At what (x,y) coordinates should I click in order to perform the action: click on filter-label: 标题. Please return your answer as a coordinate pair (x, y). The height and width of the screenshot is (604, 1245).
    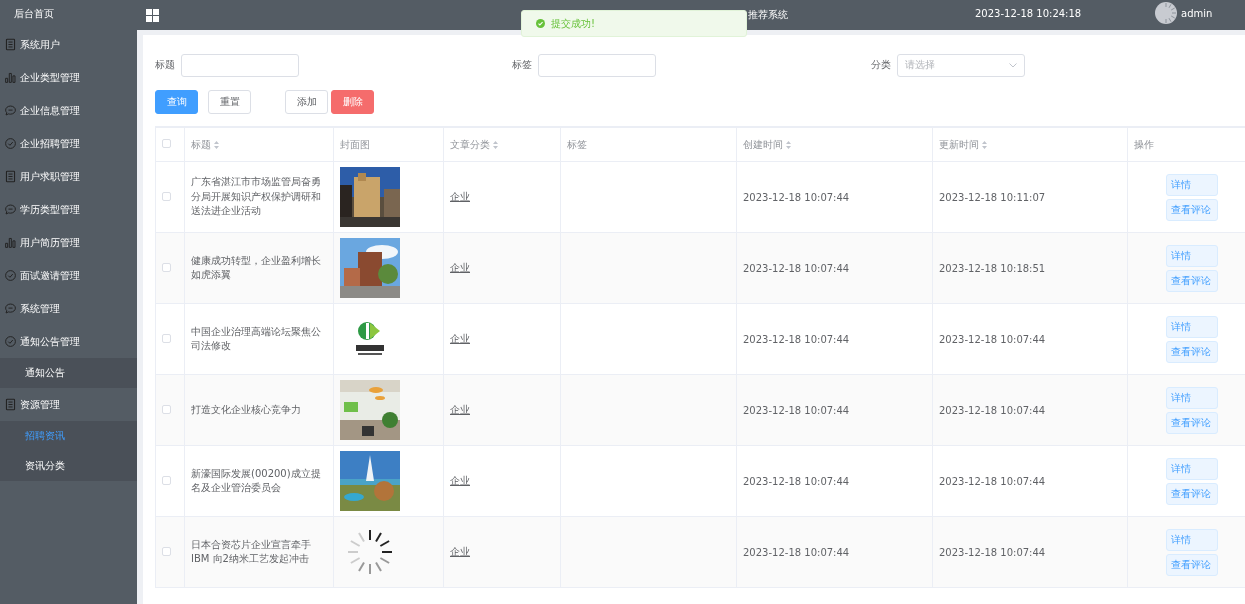
    Looking at the image, I should click on (165, 65).